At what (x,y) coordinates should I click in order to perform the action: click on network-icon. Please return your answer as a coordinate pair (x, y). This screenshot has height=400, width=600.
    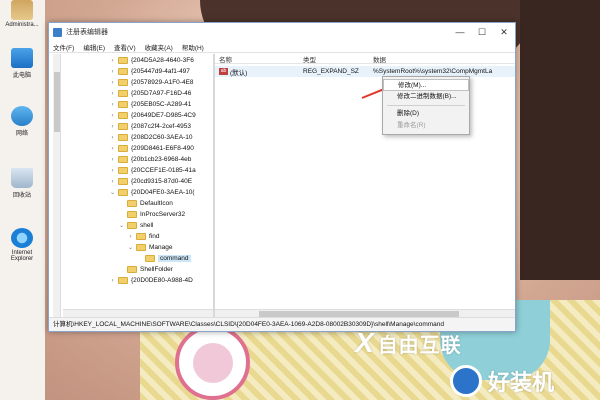
    Looking at the image, I should click on (22, 116).